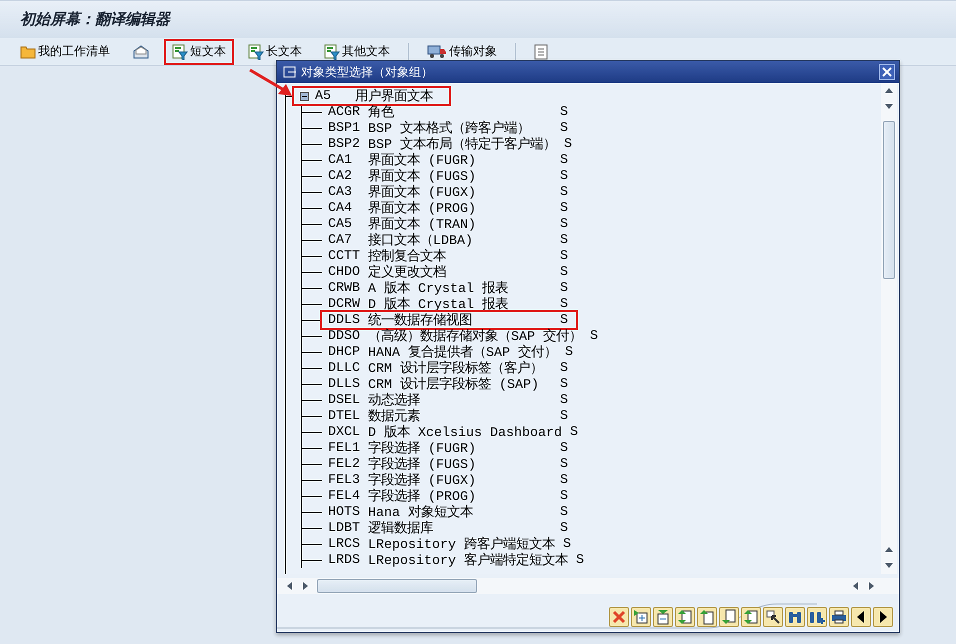 This screenshot has height=644, width=956. Describe the element at coordinates (335, 96) in the screenshot. I see `node-code: A5` at that location.